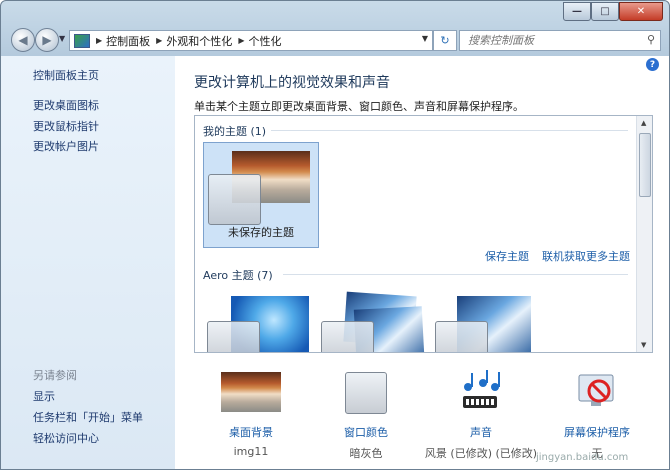 Image resolution: width=670 pixels, height=470 pixels. I want to click on desktop-background-label: 桌面背景, so click(251, 432).